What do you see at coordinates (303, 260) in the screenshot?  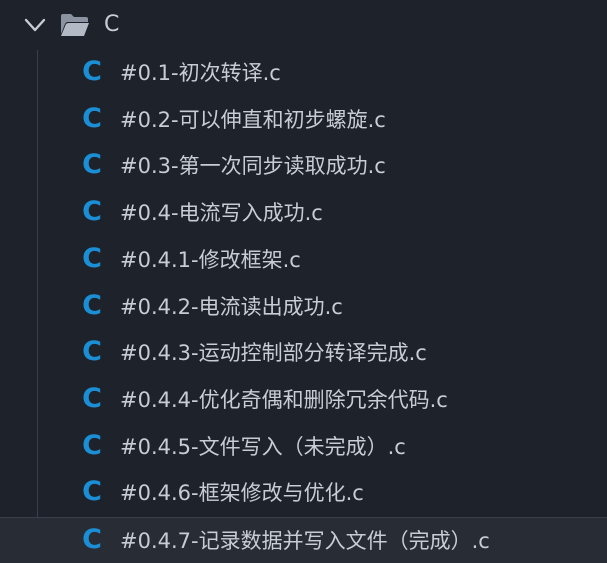 I see `file-item: C #0.4.1-修改框架.c` at bounding box center [303, 260].